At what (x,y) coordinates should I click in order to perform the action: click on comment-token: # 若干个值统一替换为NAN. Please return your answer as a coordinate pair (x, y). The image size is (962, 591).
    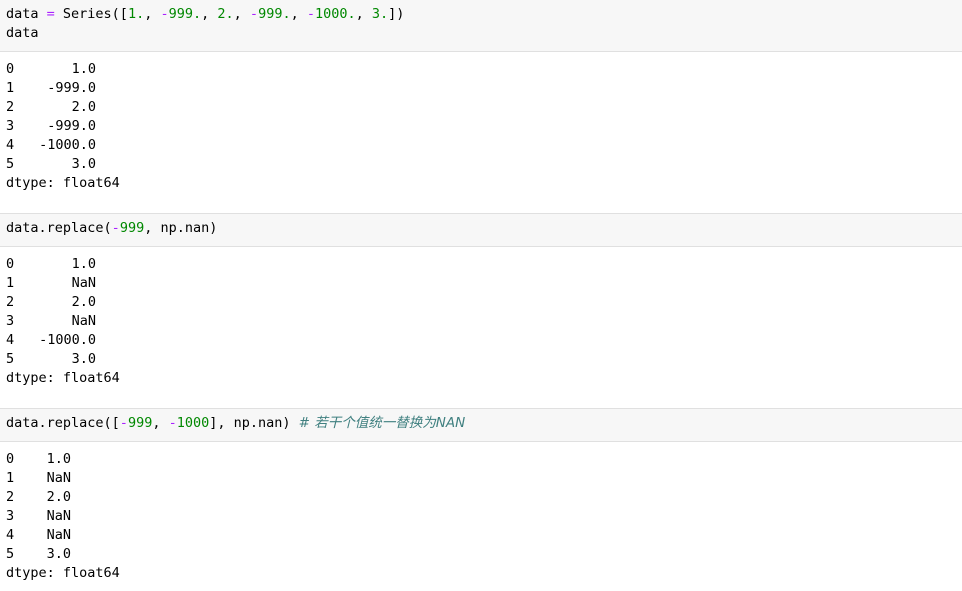
    Looking at the image, I should click on (382, 423).